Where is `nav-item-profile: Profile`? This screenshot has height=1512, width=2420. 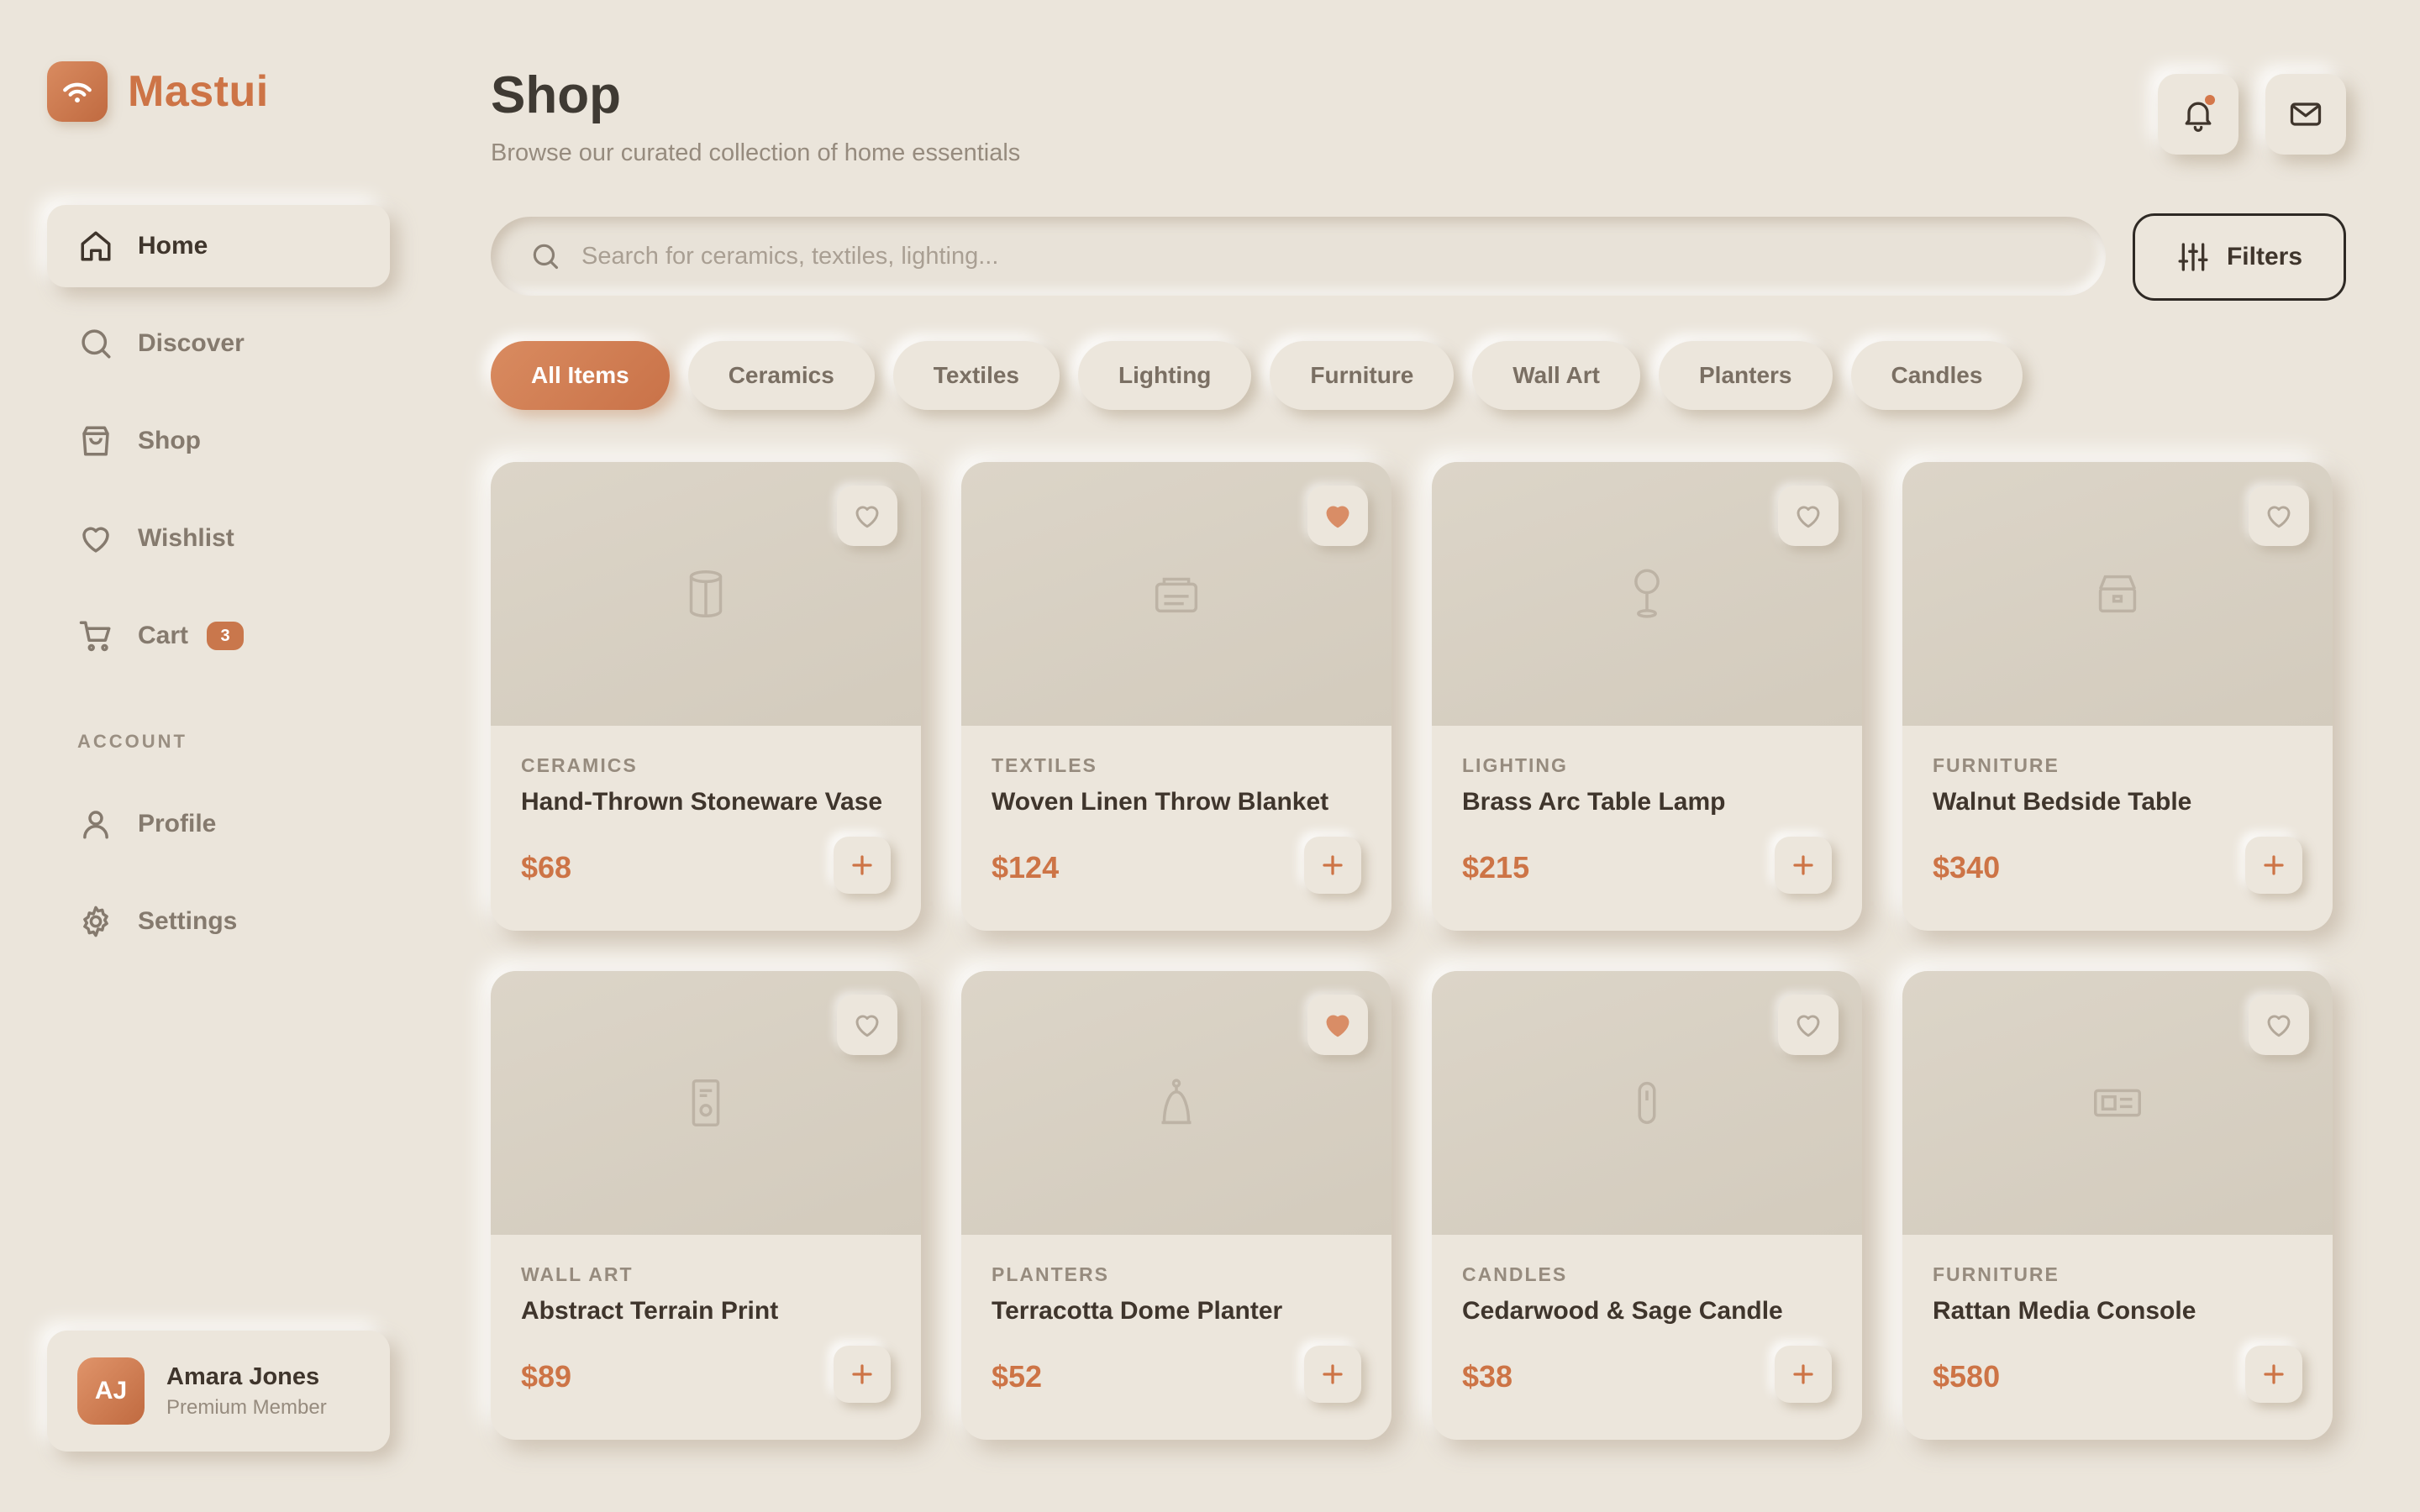
nav-item-profile: Profile is located at coordinates (218, 824).